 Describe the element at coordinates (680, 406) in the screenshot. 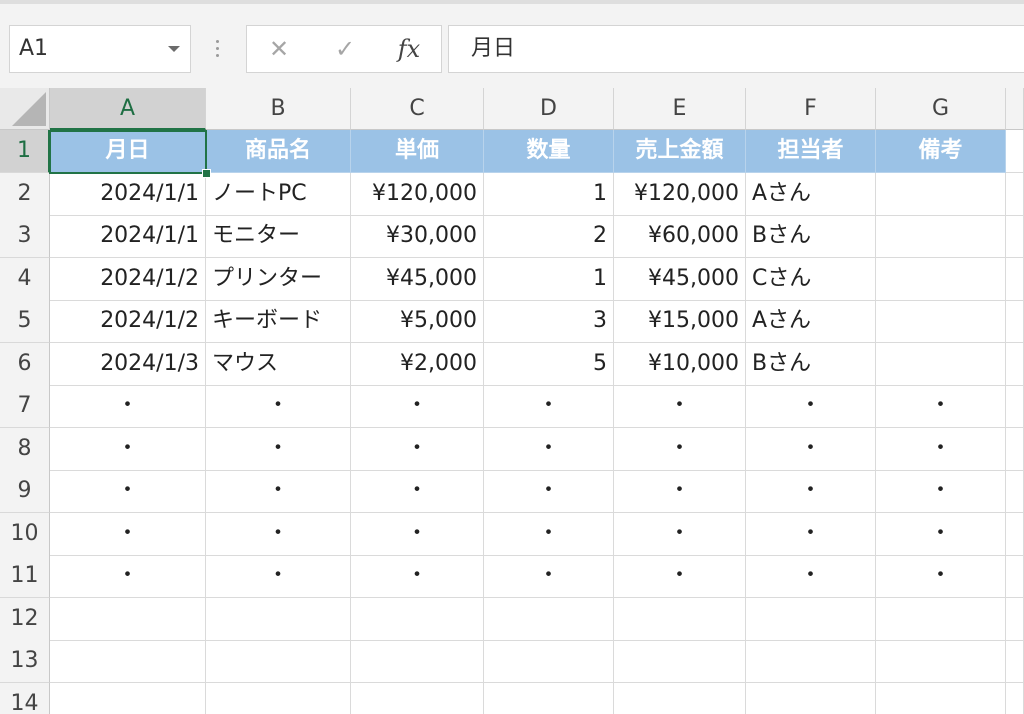

I see `cell-e7: ・` at that location.